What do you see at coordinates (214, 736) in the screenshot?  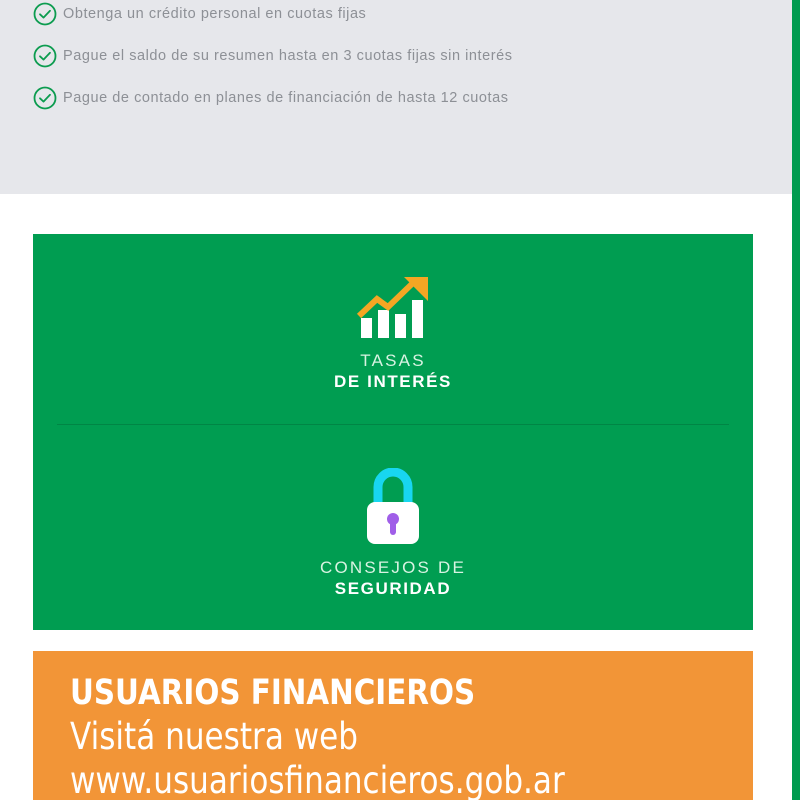 I see `banner-subtitle: Visitá nuestra web` at bounding box center [214, 736].